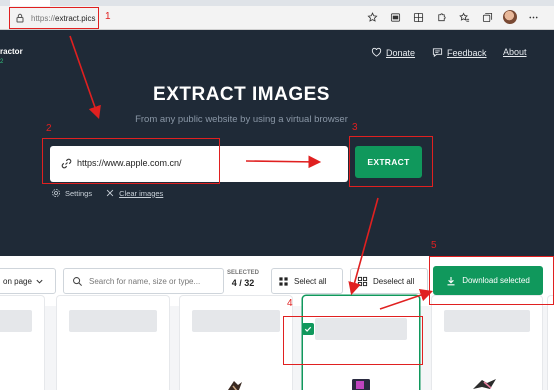 Image resolution: width=554 pixels, height=390 pixels. What do you see at coordinates (11, 51) in the screenshot?
I see `brand-logo: ractor` at bounding box center [11, 51].